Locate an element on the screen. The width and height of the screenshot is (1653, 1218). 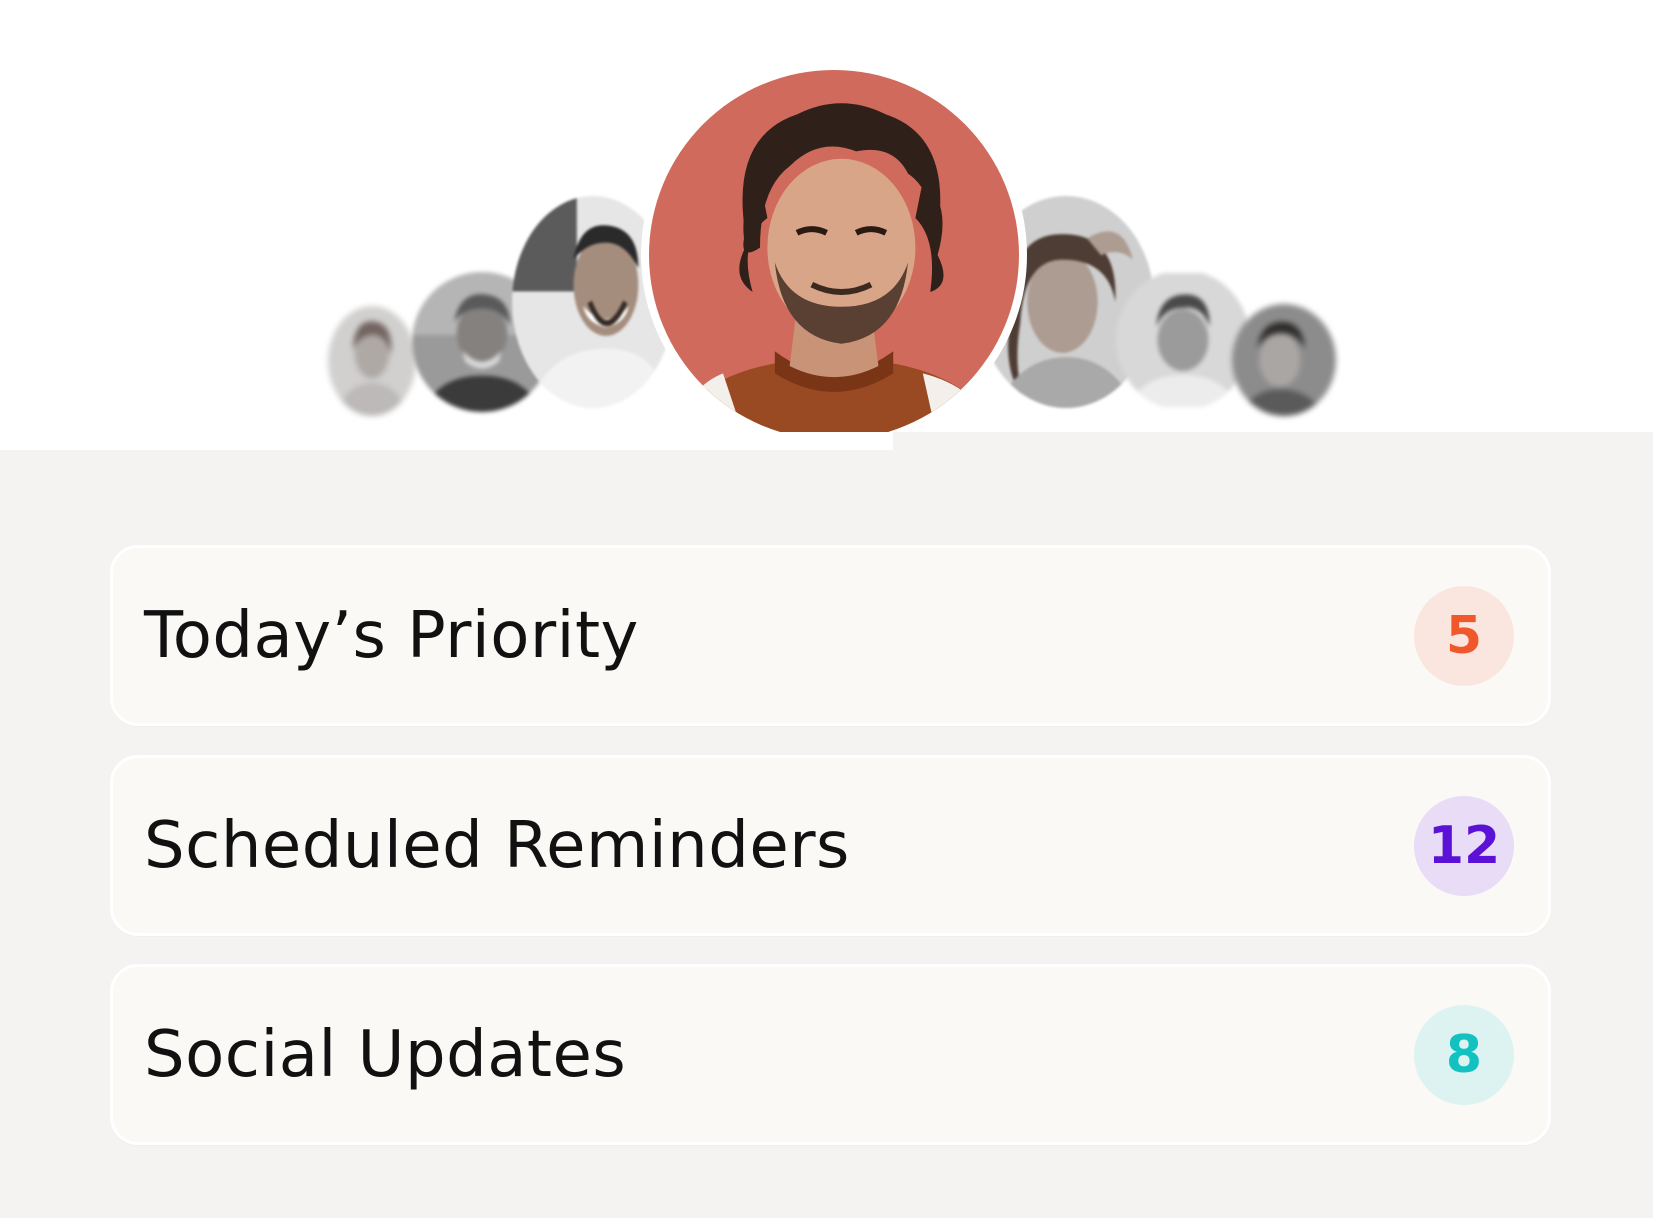
avatar-far-right is located at coordinates (1284, 360).